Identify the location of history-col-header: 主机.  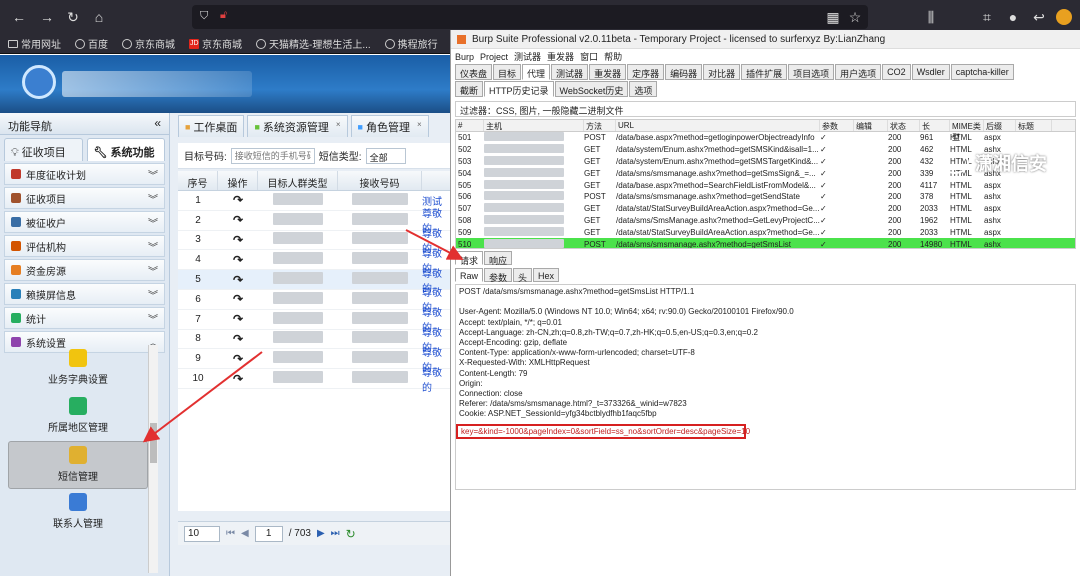
(534, 125).